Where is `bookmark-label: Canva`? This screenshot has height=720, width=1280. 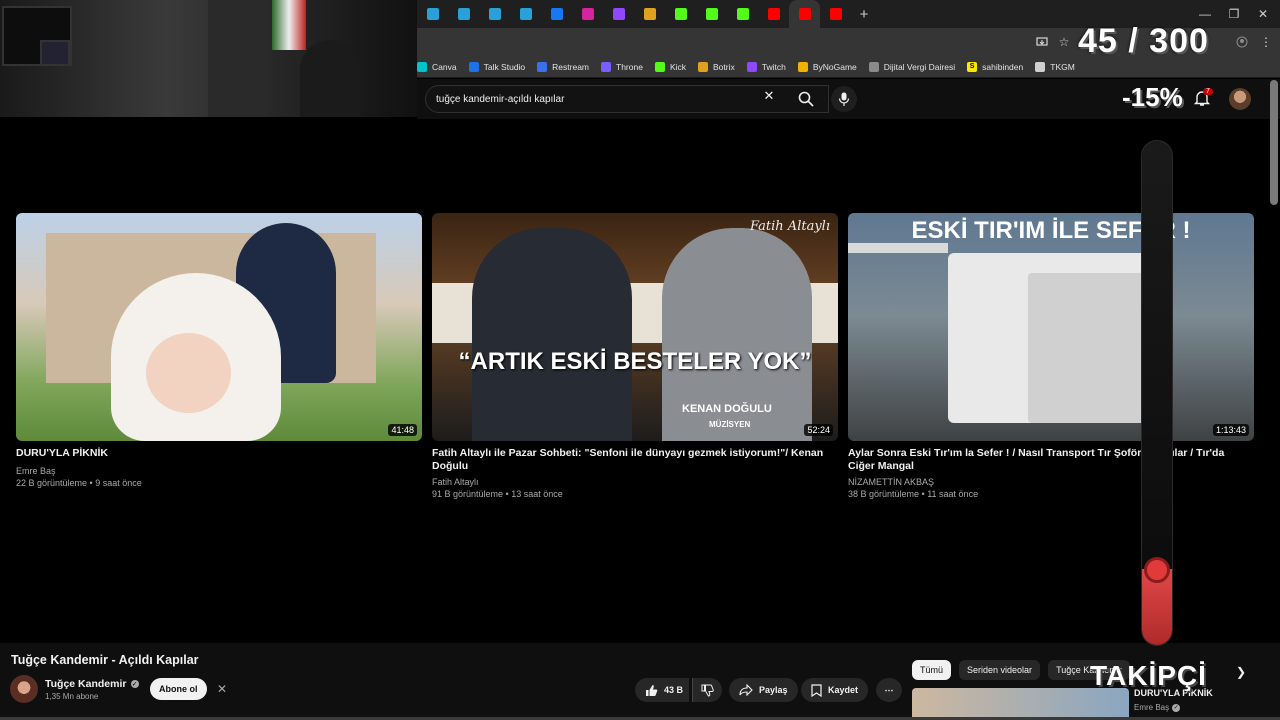
bookmark-label: Canva is located at coordinates (444, 66).